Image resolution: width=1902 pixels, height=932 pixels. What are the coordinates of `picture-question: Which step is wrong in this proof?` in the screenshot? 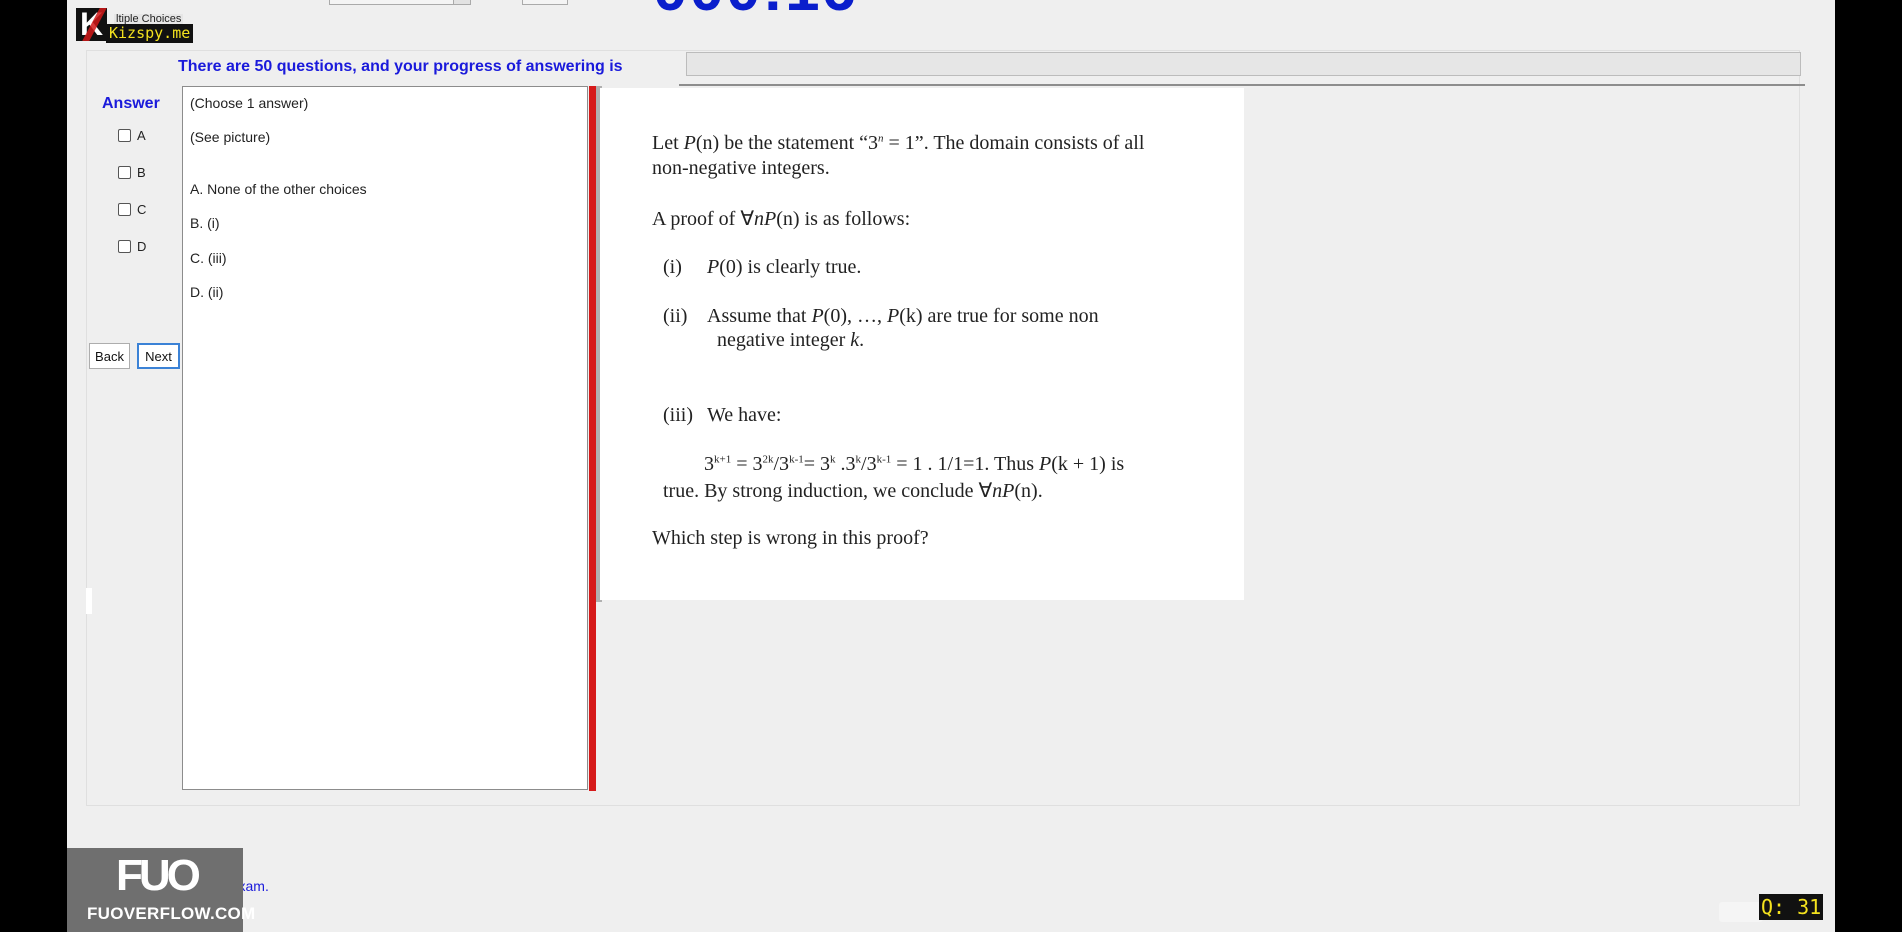 It's located at (790, 538).